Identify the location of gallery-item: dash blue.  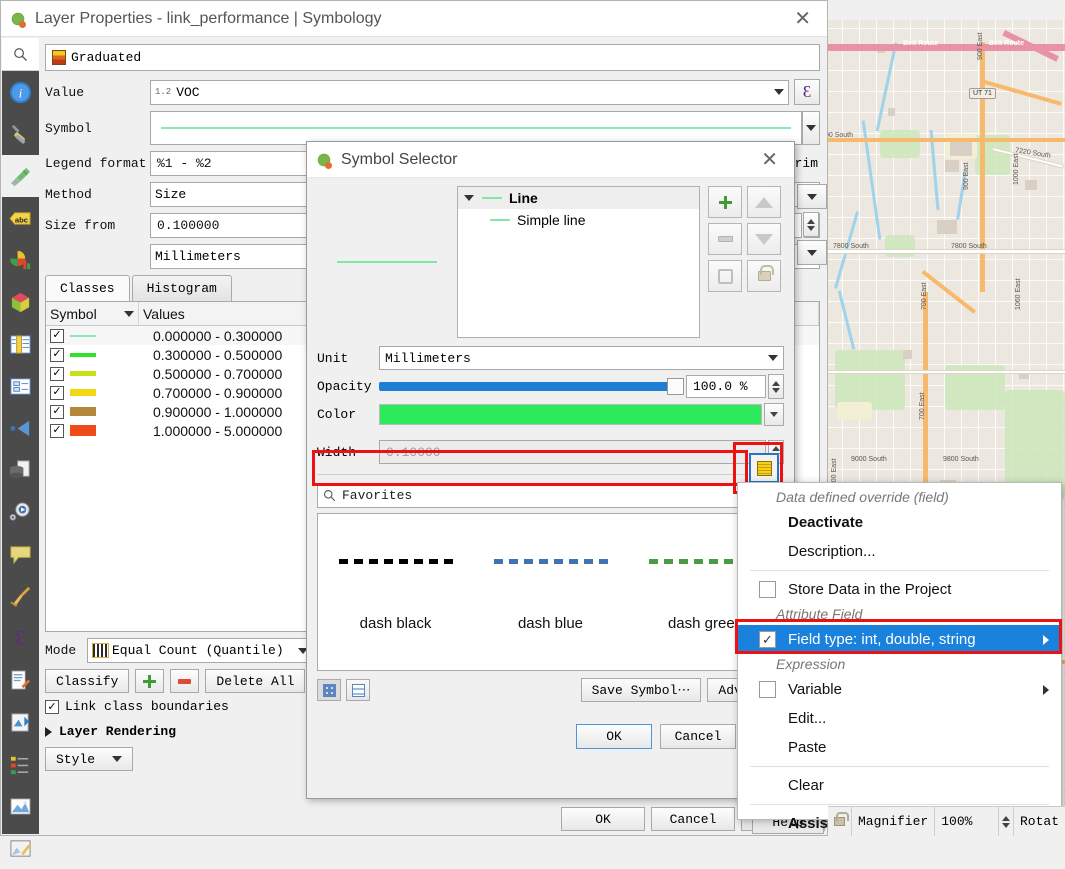
(551, 592).